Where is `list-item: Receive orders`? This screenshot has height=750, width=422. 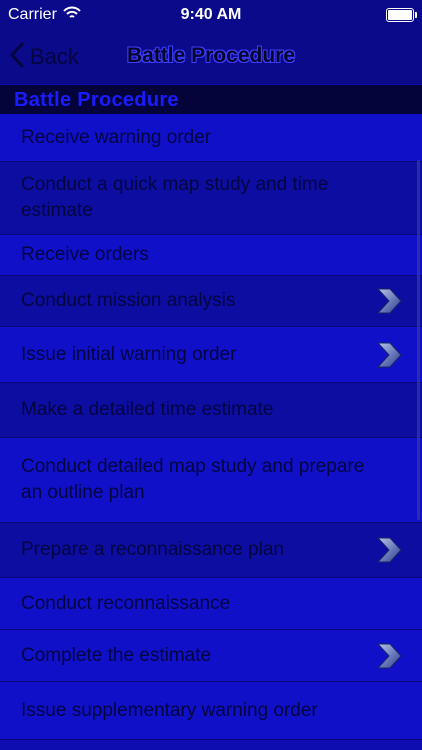 list-item: Receive orders is located at coordinates (211, 255).